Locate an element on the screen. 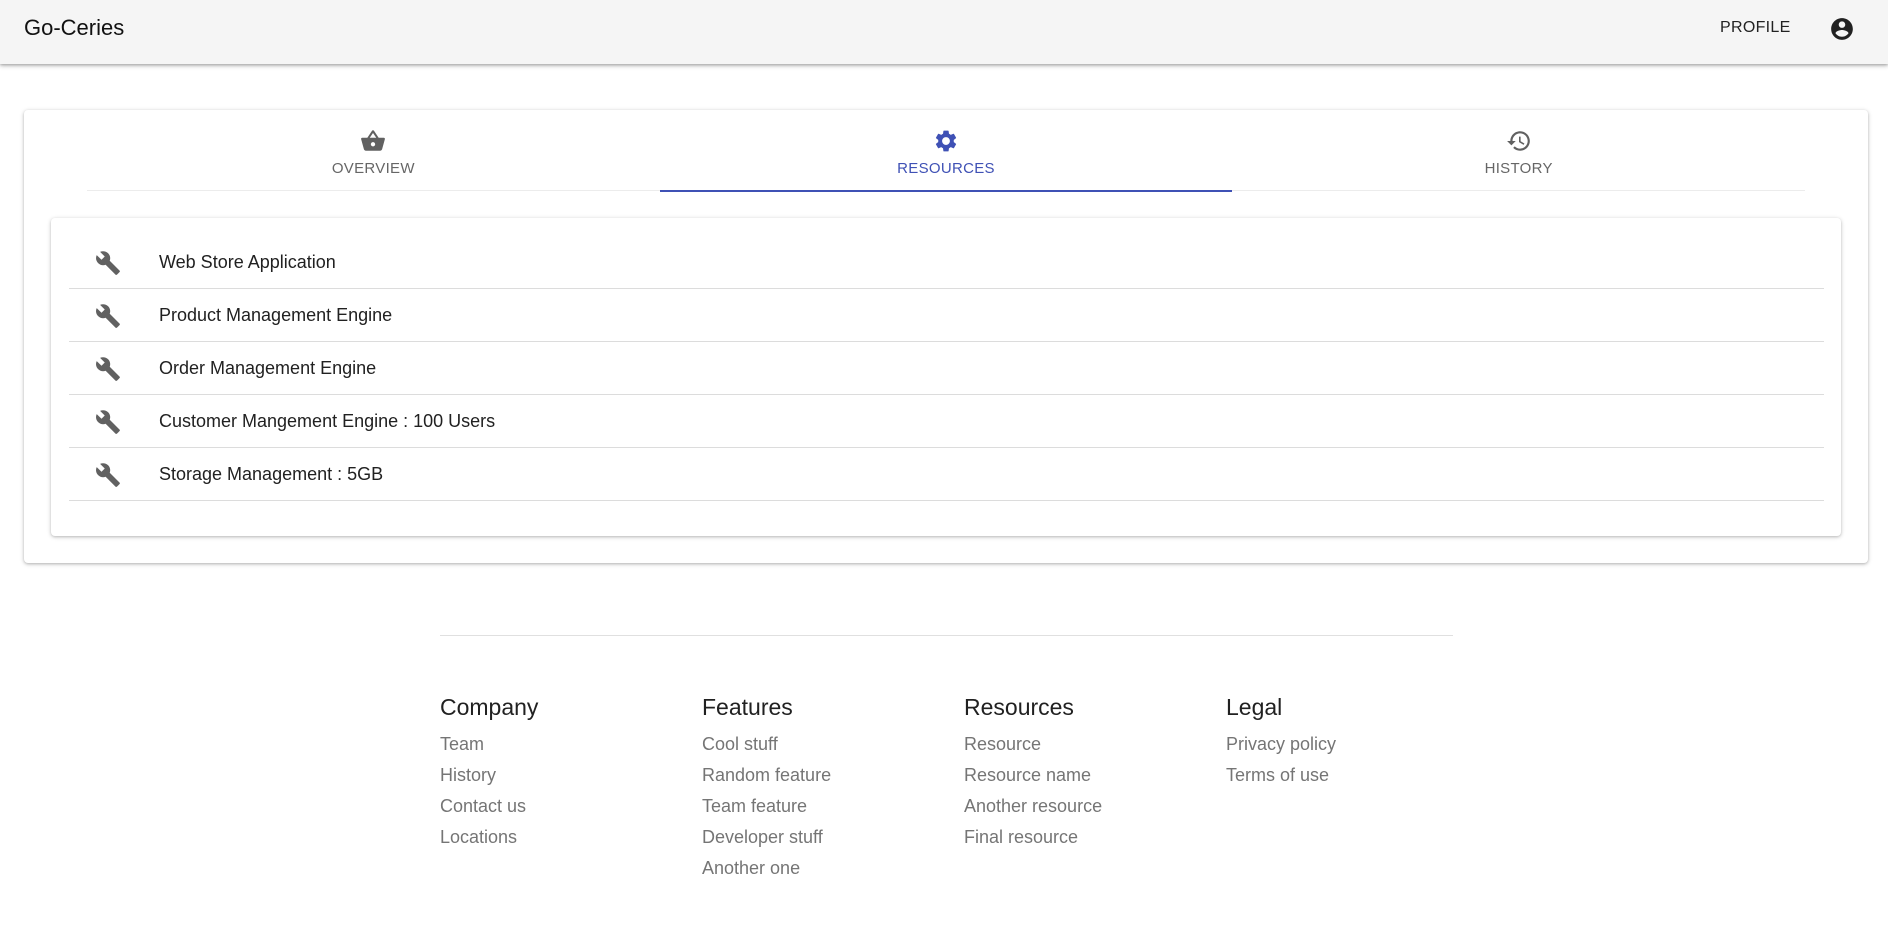  footer-heading-features: Features is located at coordinates (747, 707).